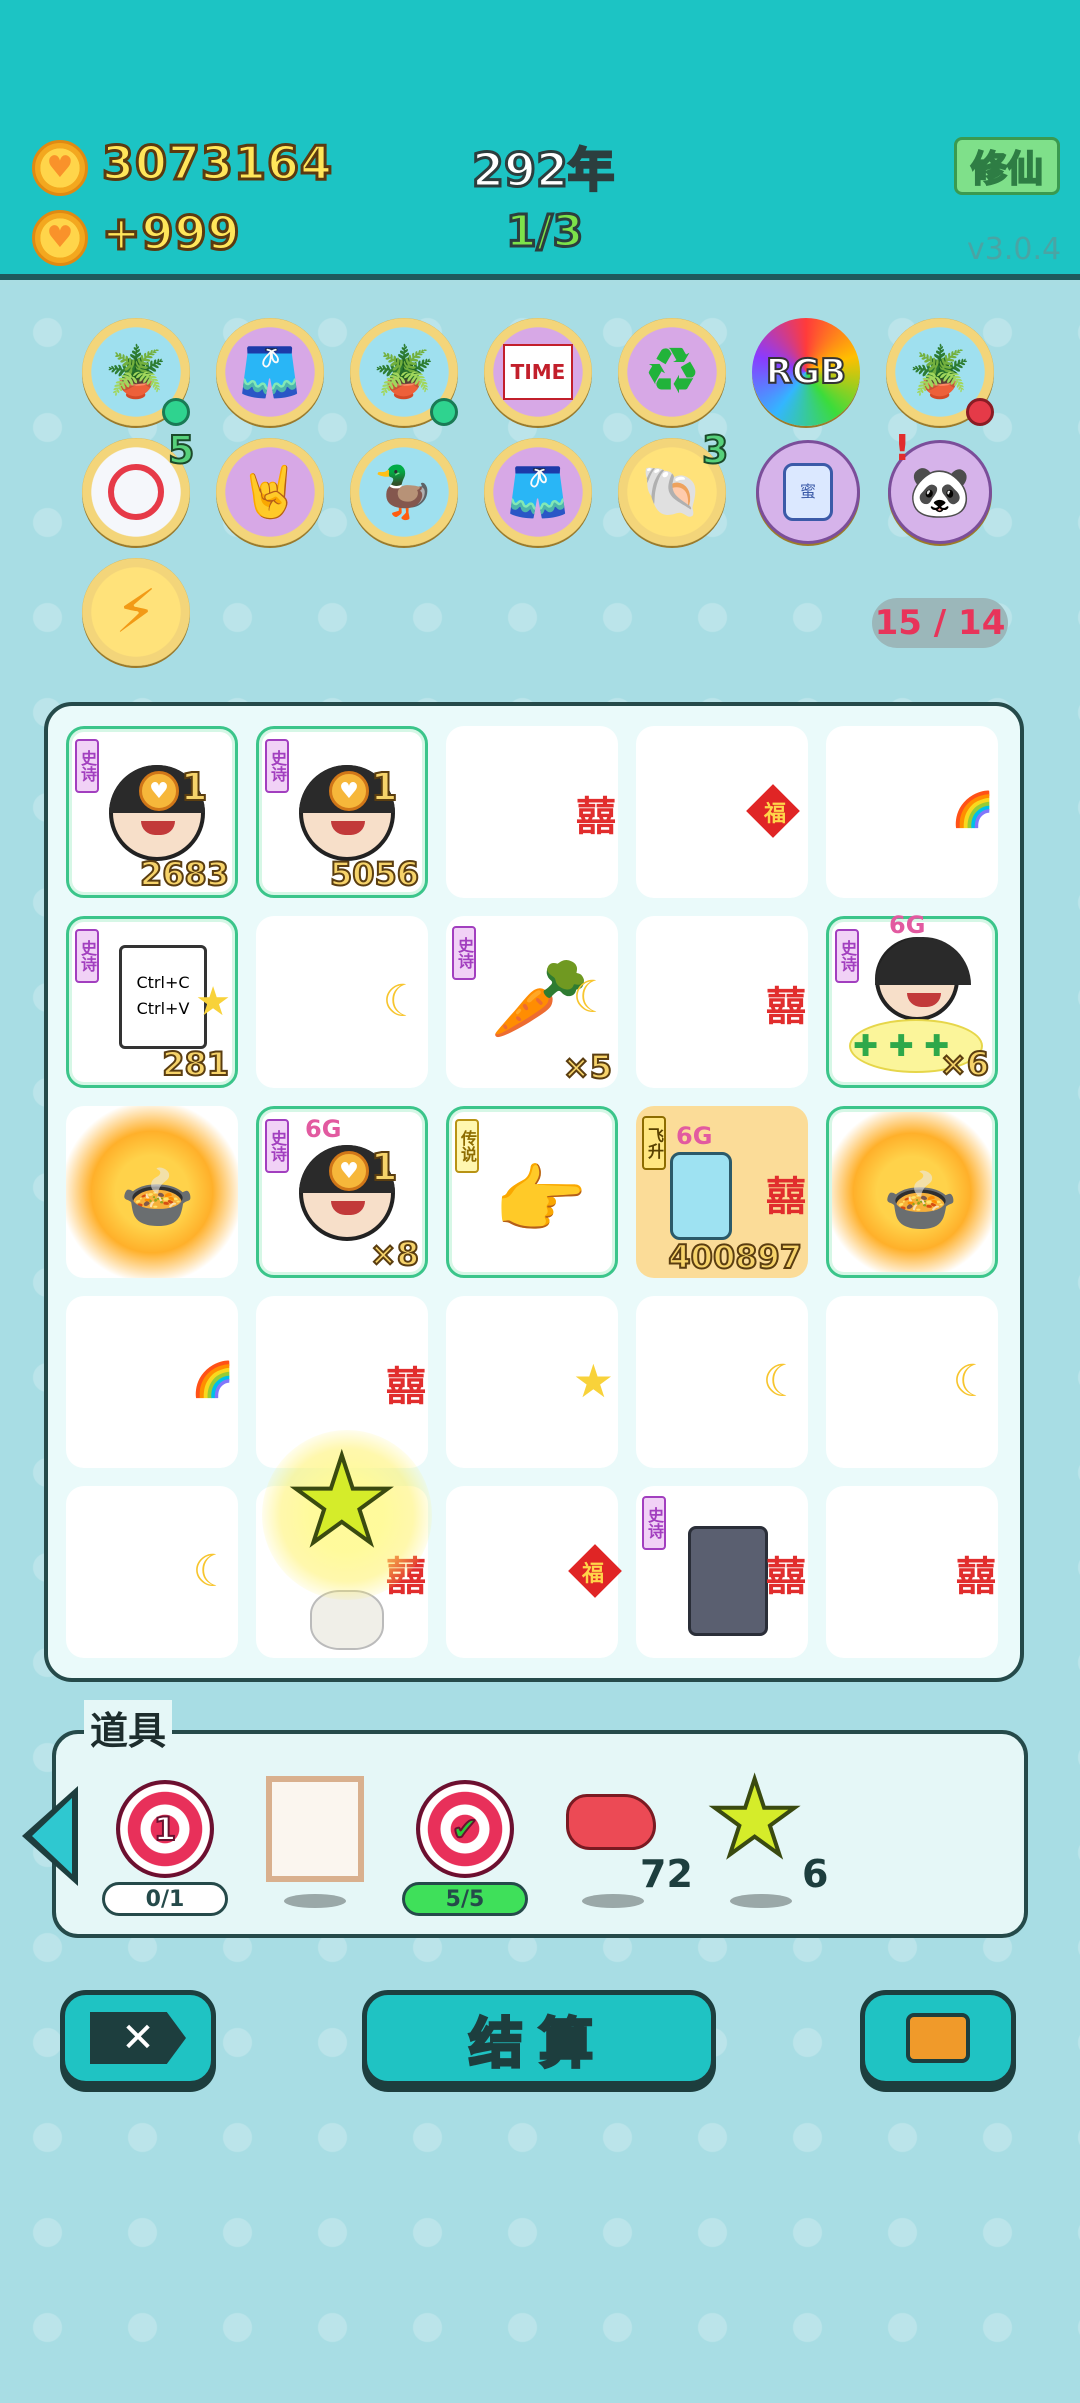 This screenshot has width=1080, height=2403. I want to click on cell-value: ×6, so click(964, 1064).